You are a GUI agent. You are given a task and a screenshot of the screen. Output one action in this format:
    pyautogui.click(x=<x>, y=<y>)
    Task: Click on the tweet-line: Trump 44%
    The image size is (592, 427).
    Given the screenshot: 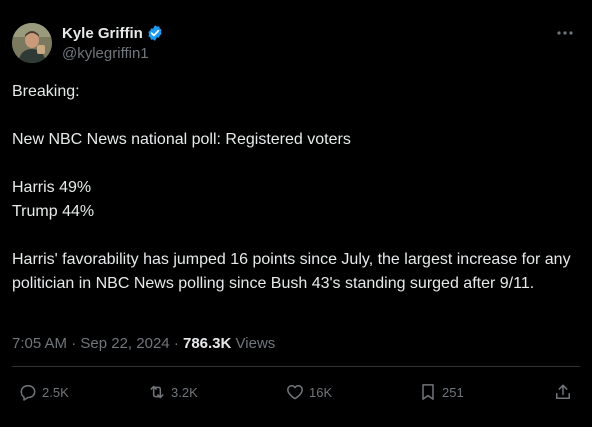 What is the action you would take?
    pyautogui.click(x=53, y=211)
    